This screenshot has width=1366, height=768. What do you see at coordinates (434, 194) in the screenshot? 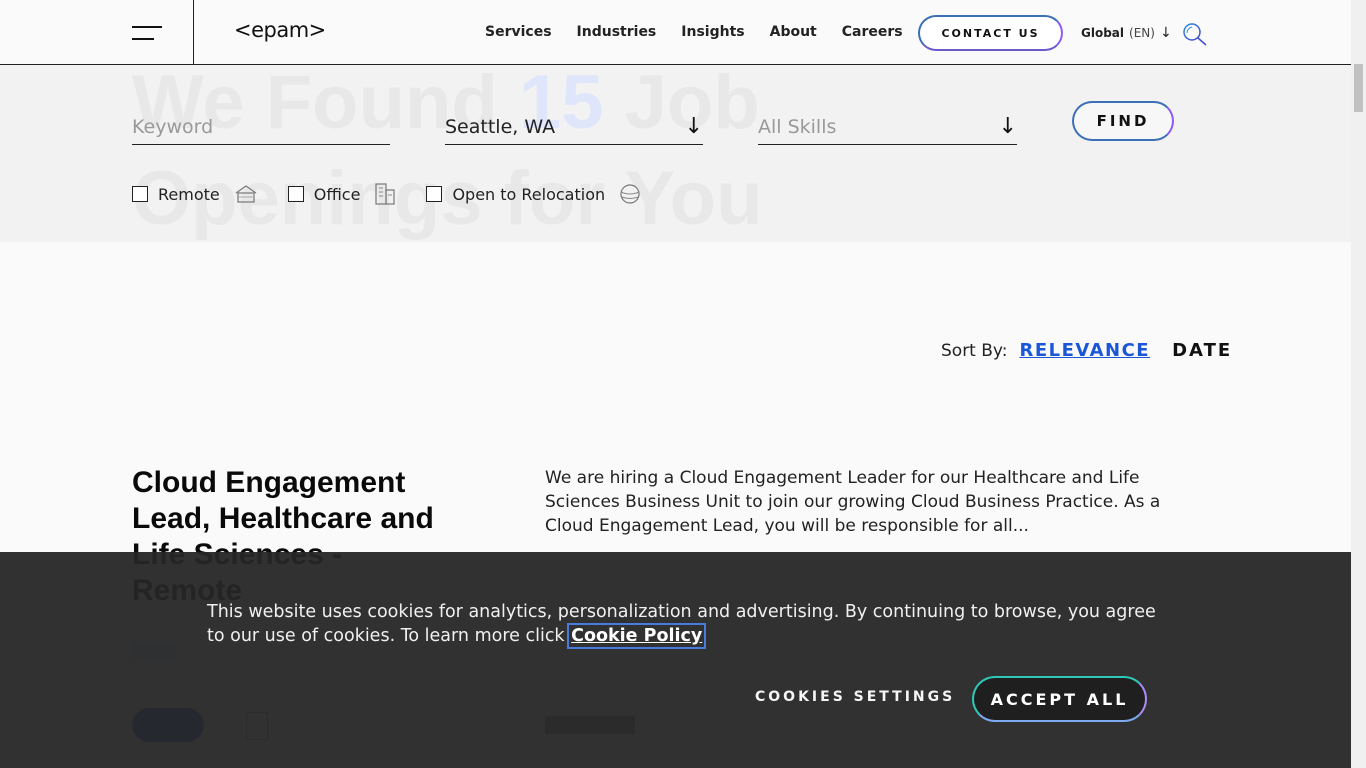
I see `relocation-checkbox` at bounding box center [434, 194].